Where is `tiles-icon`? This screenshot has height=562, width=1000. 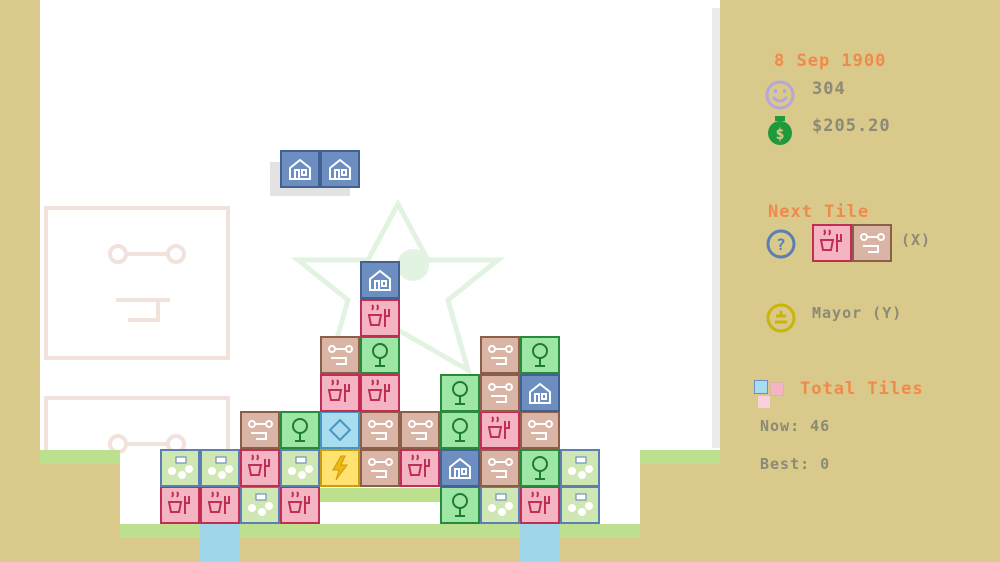
tiles-icon is located at coordinates (769, 395).